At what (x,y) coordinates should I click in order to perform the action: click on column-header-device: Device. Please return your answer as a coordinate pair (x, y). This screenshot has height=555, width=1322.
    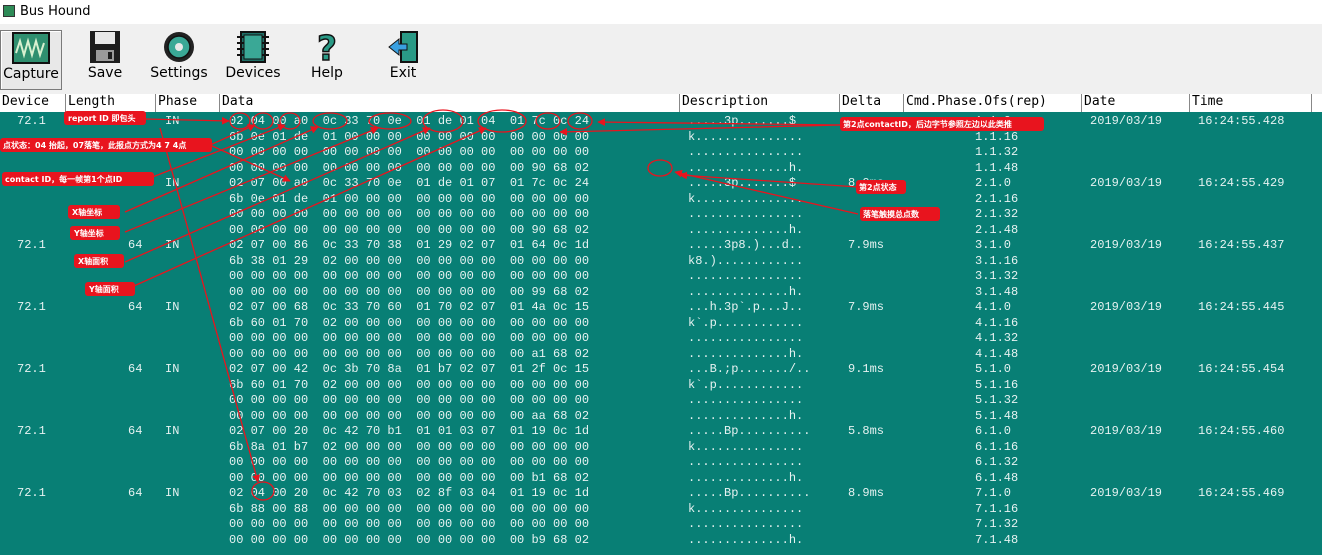
    Looking at the image, I should click on (33, 103).